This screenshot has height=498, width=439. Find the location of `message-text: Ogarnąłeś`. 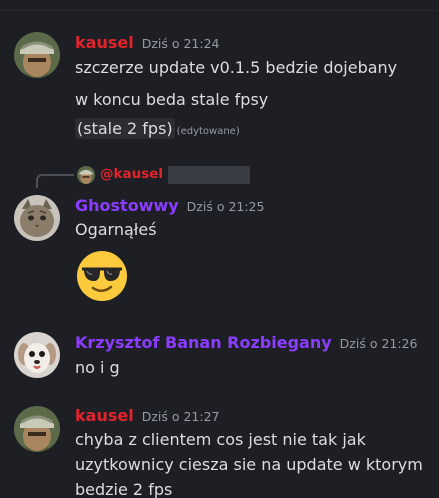

message-text: Ogarnąłeś is located at coordinates (116, 229).